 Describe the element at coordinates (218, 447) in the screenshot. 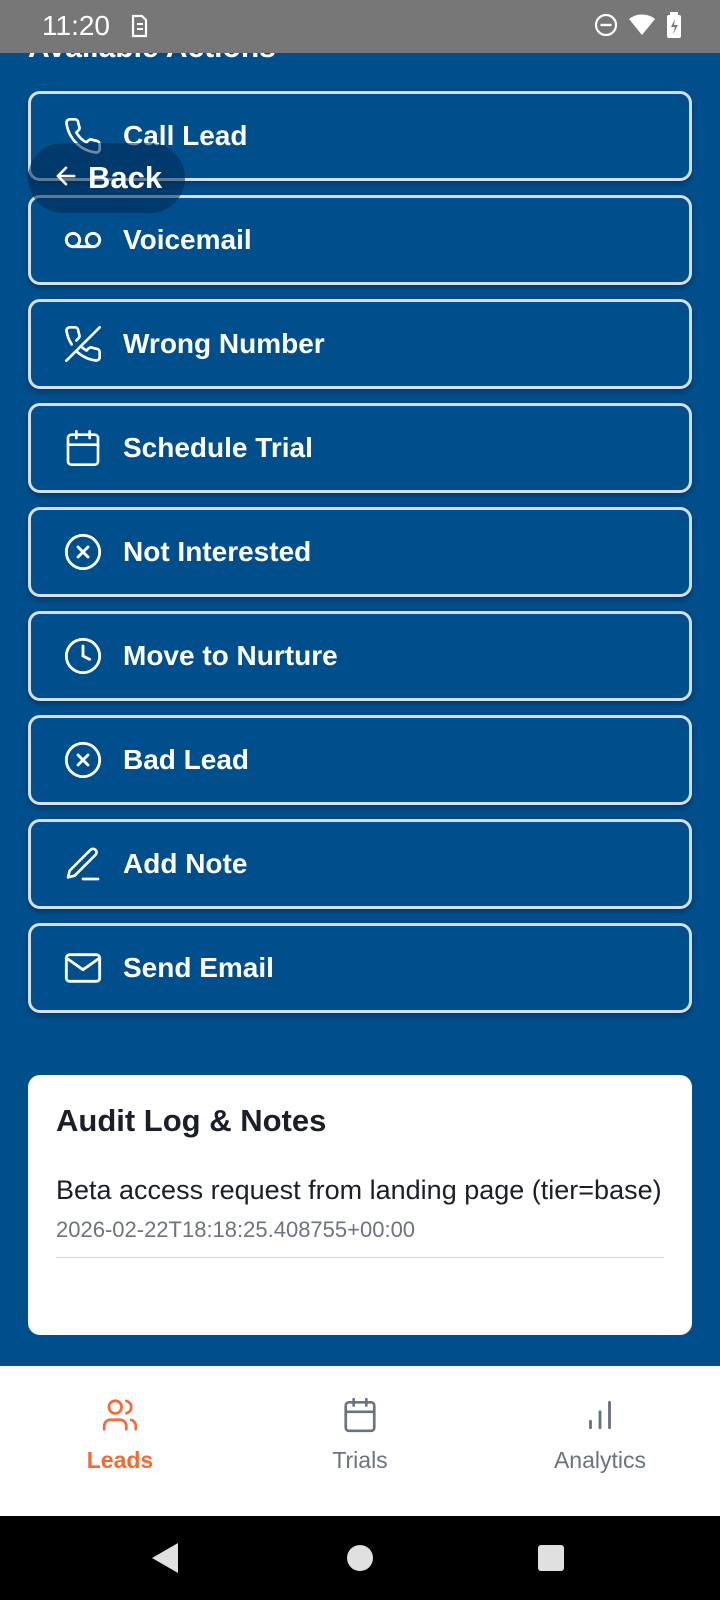

I see `action-label: Schedule Trial` at that location.